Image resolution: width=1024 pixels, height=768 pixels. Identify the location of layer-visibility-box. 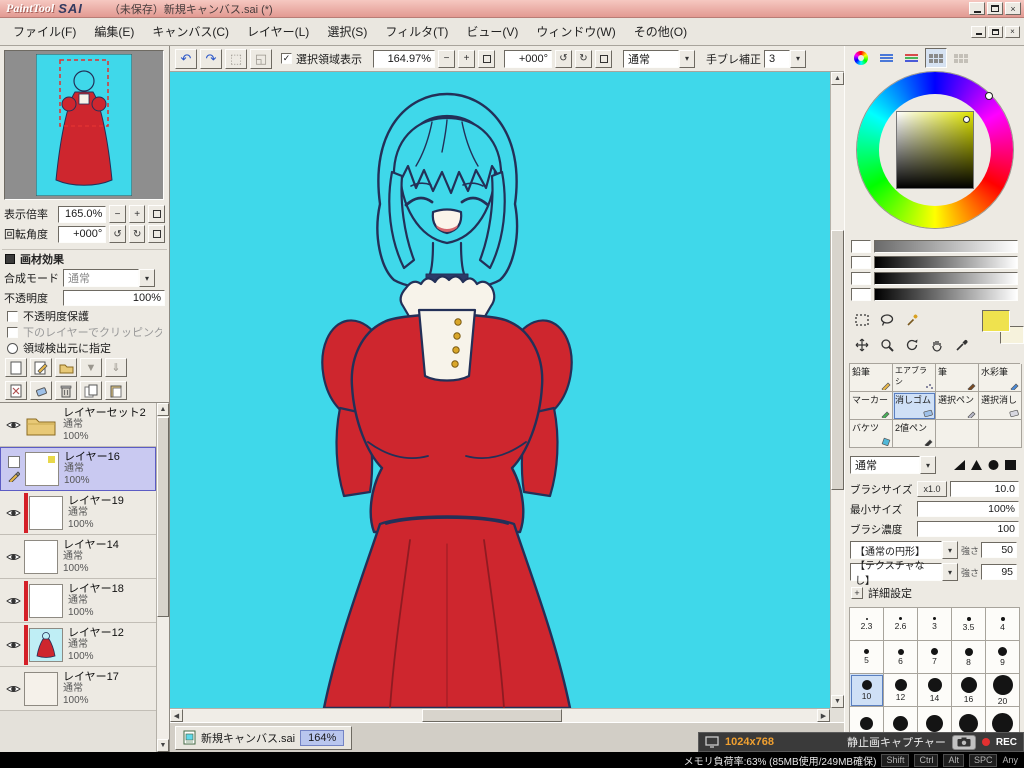
(14, 462).